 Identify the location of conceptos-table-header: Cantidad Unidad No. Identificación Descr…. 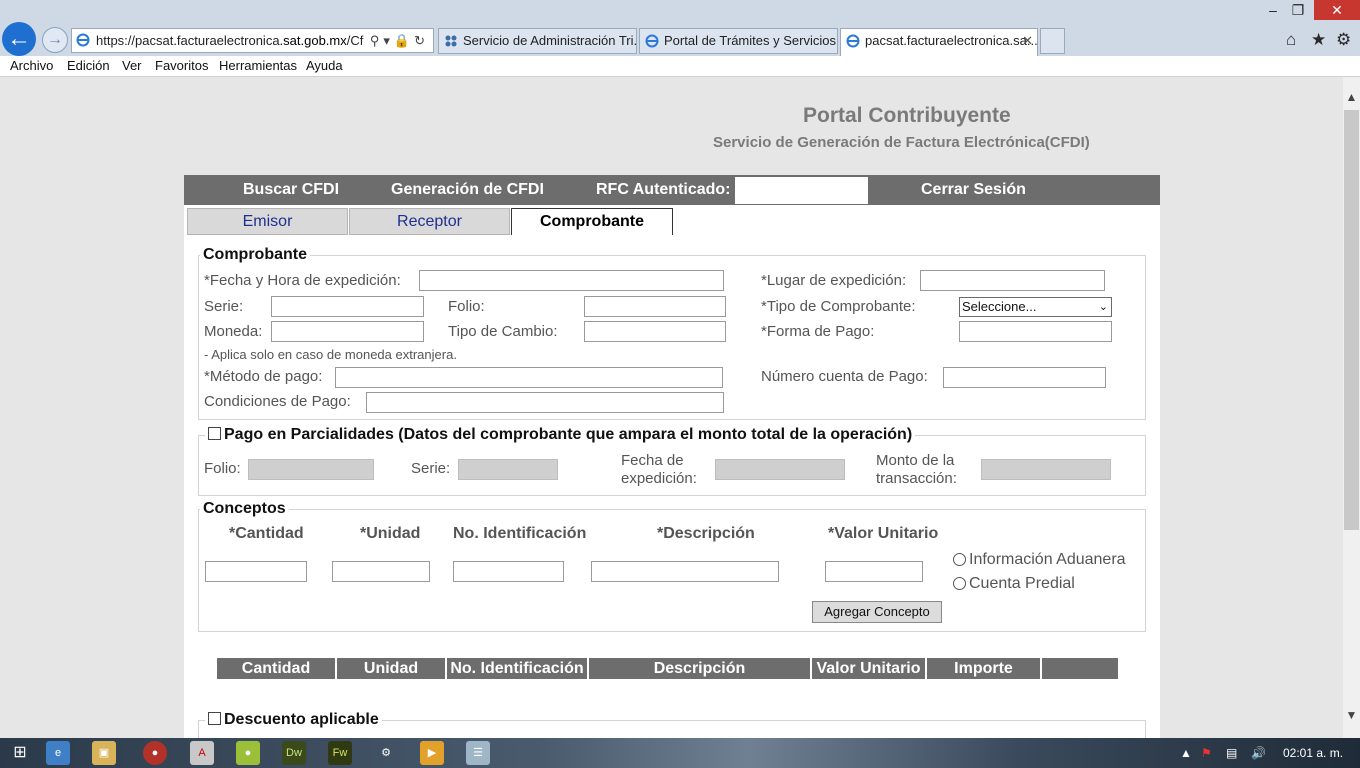
(667, 668).